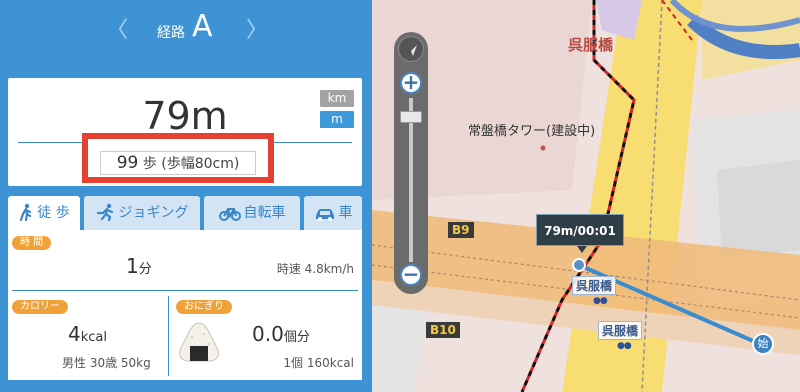  Describe the element at coordinates (202, 26) in the screenshot. I see `route-letter: A` at that location.